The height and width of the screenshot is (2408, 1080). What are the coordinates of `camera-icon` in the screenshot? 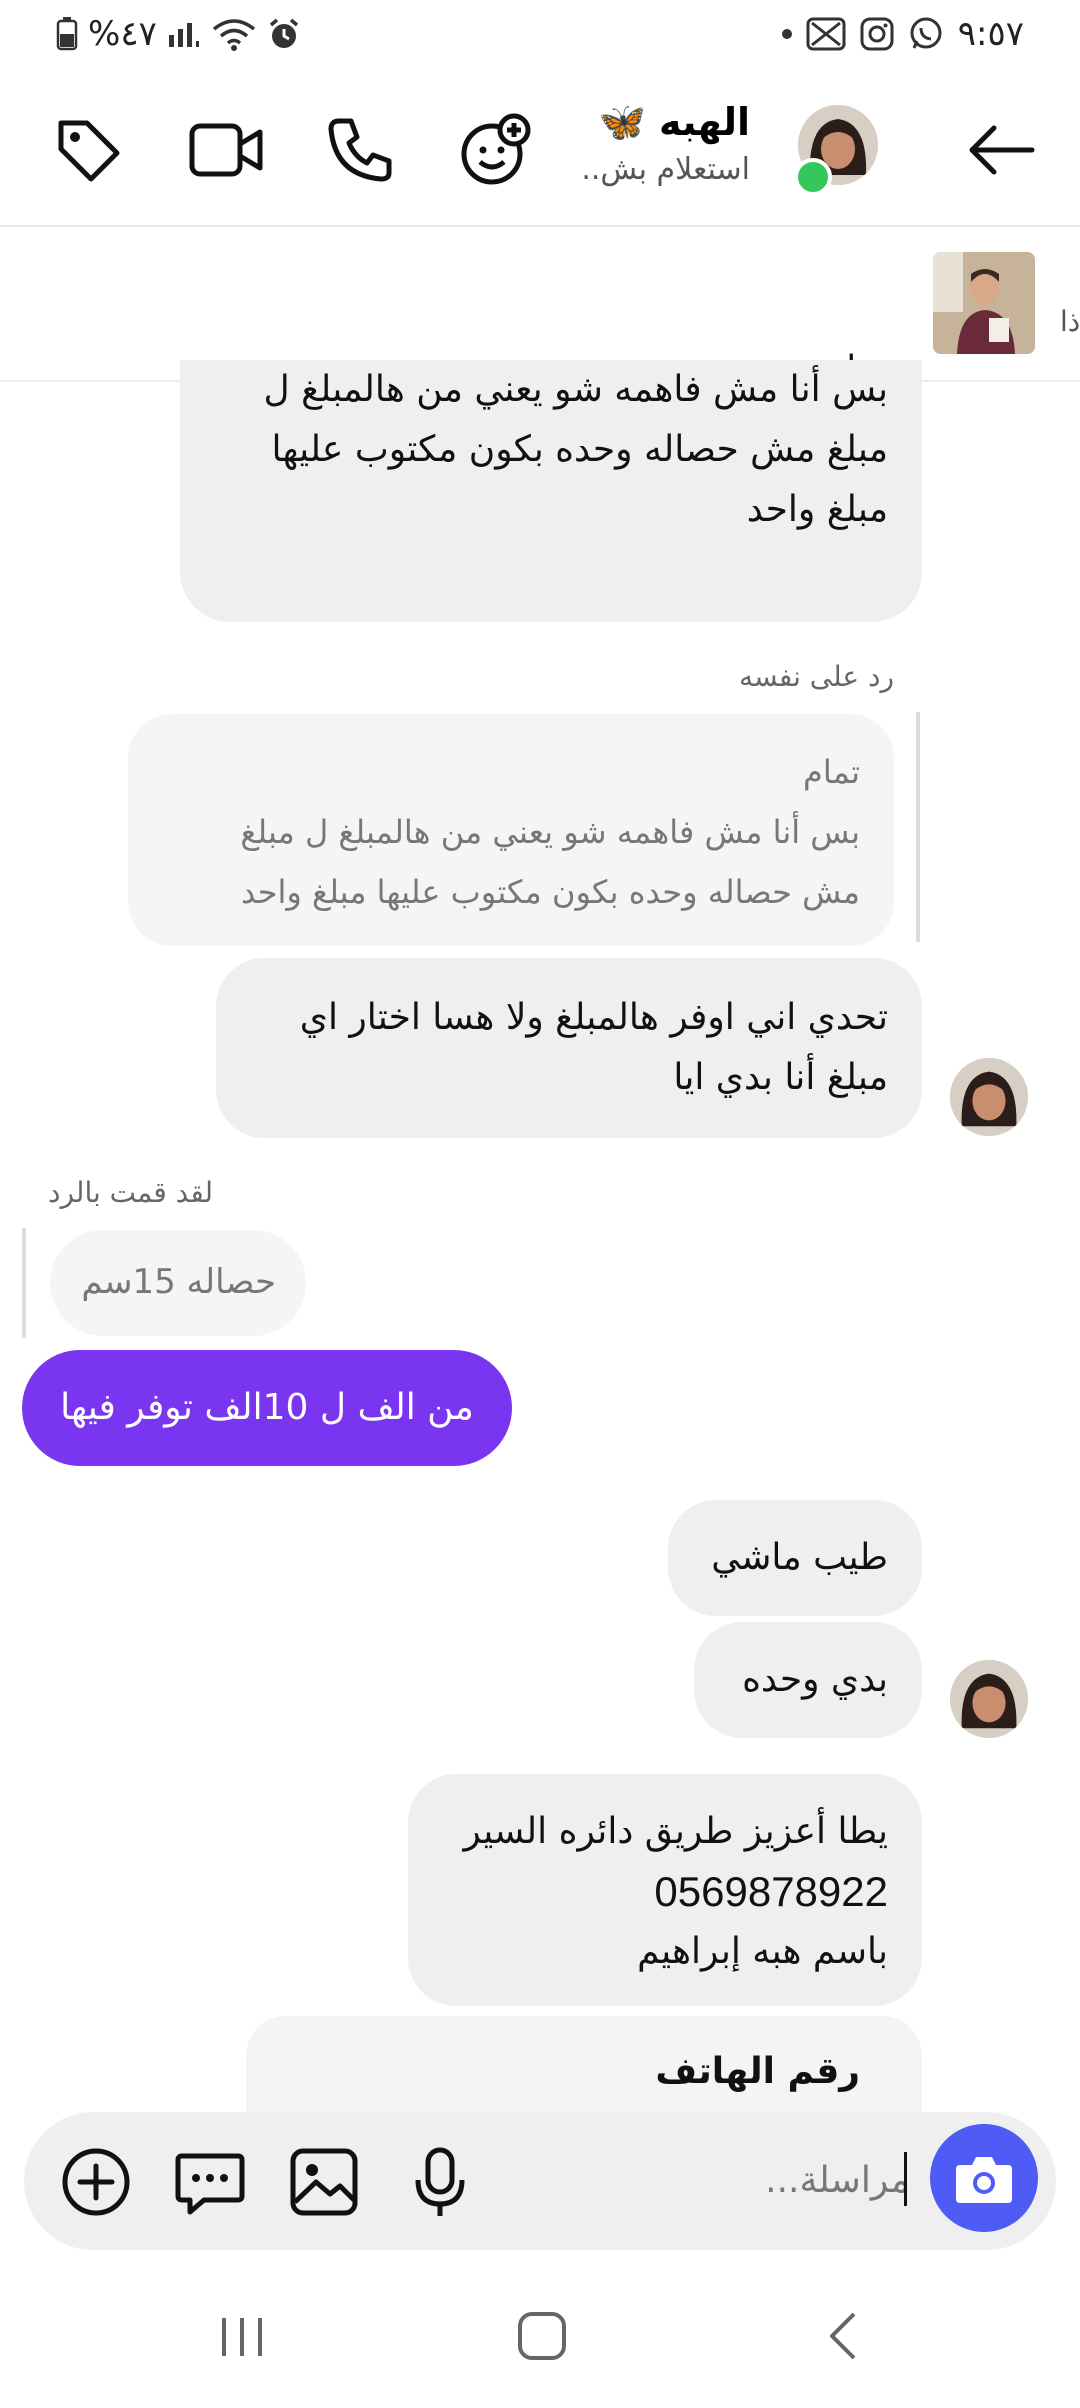 It's located at (984, 2180).